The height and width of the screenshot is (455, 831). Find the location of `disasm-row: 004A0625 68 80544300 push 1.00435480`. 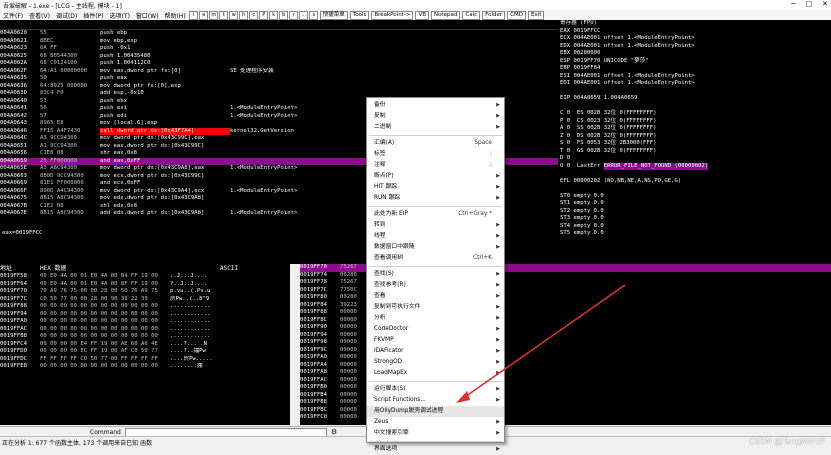

disasm-row: 004A0625 68 80544300 push 1.00435480 is located at coordinates (279, 57).